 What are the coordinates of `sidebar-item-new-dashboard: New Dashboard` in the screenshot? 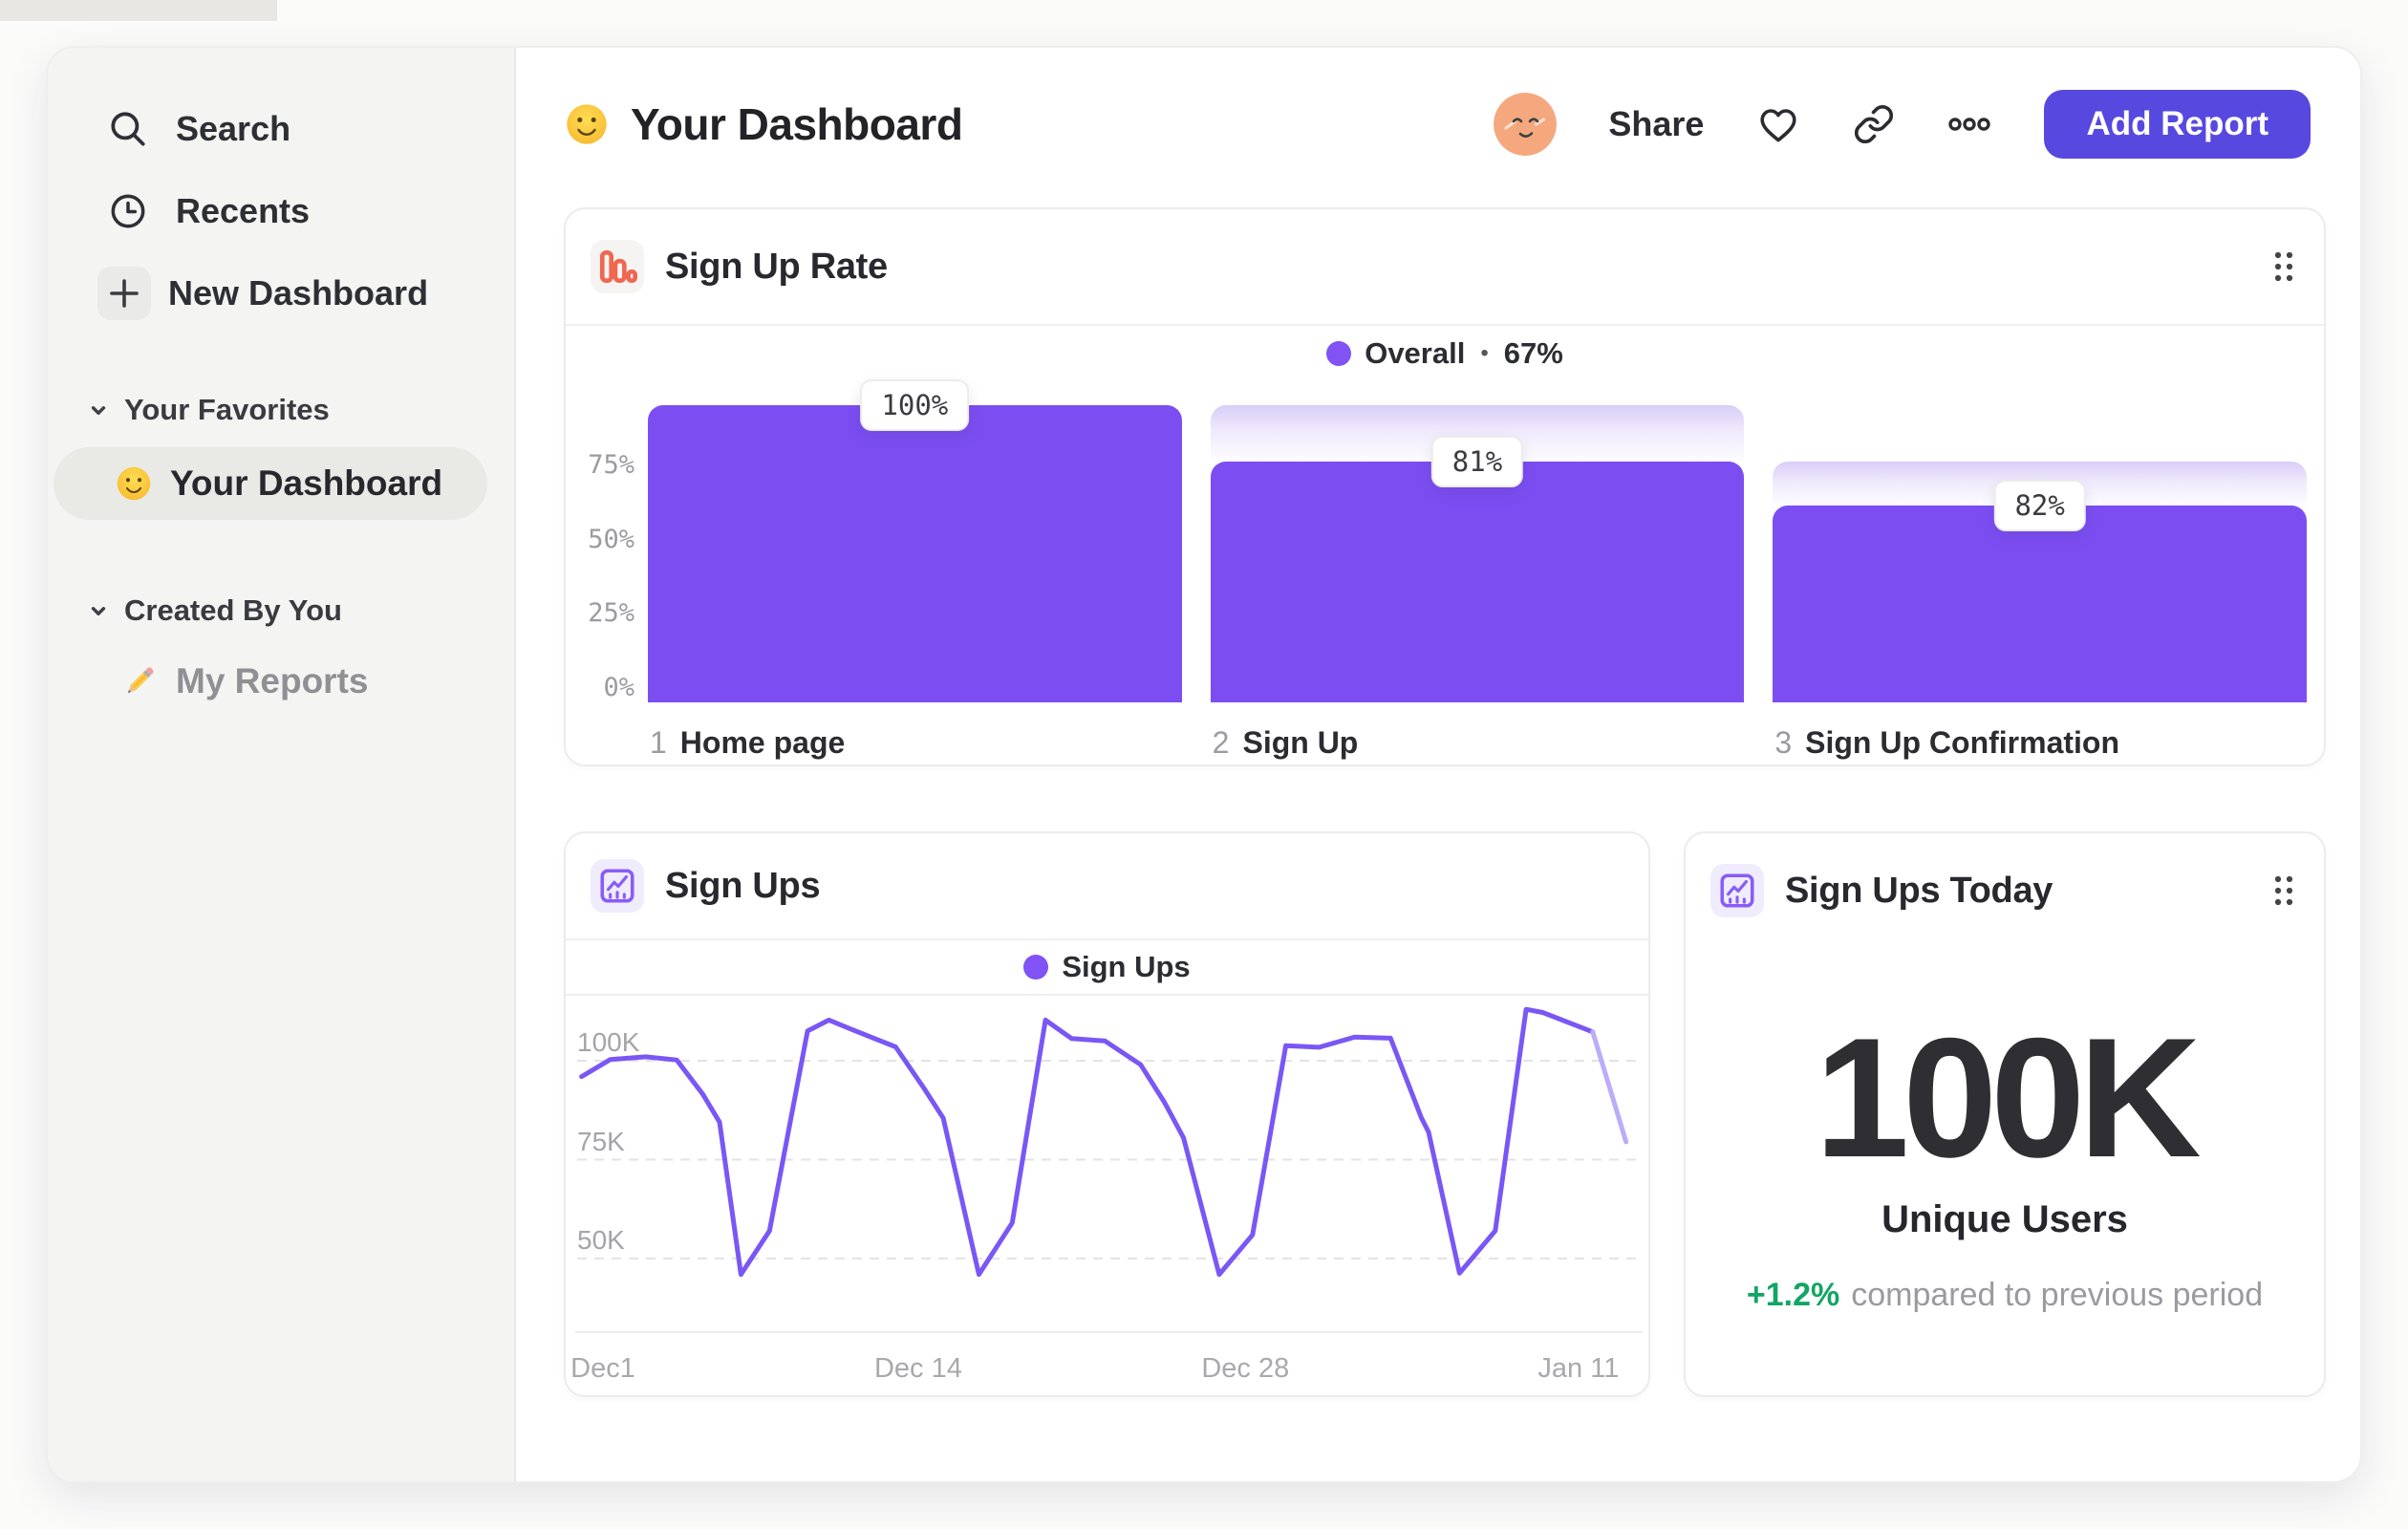 It's located at (281, 293).